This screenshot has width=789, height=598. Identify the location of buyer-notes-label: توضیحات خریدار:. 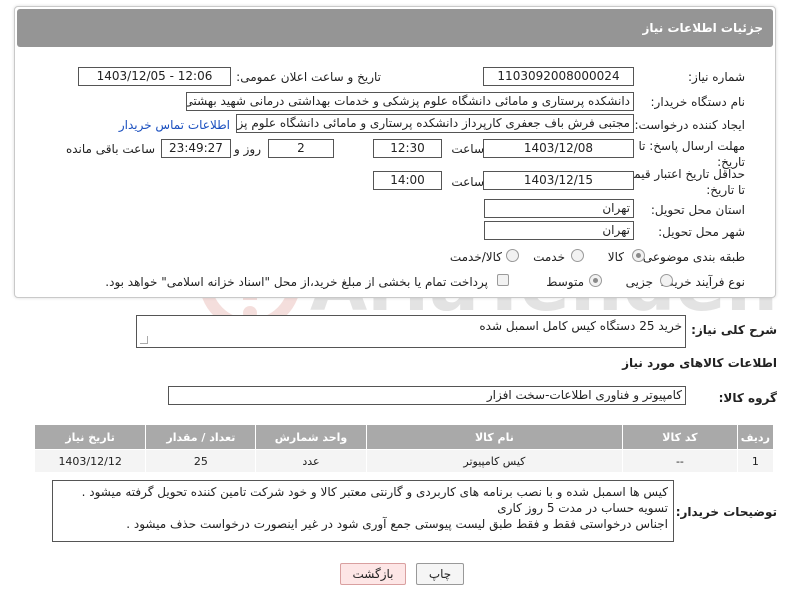
(726, 512).